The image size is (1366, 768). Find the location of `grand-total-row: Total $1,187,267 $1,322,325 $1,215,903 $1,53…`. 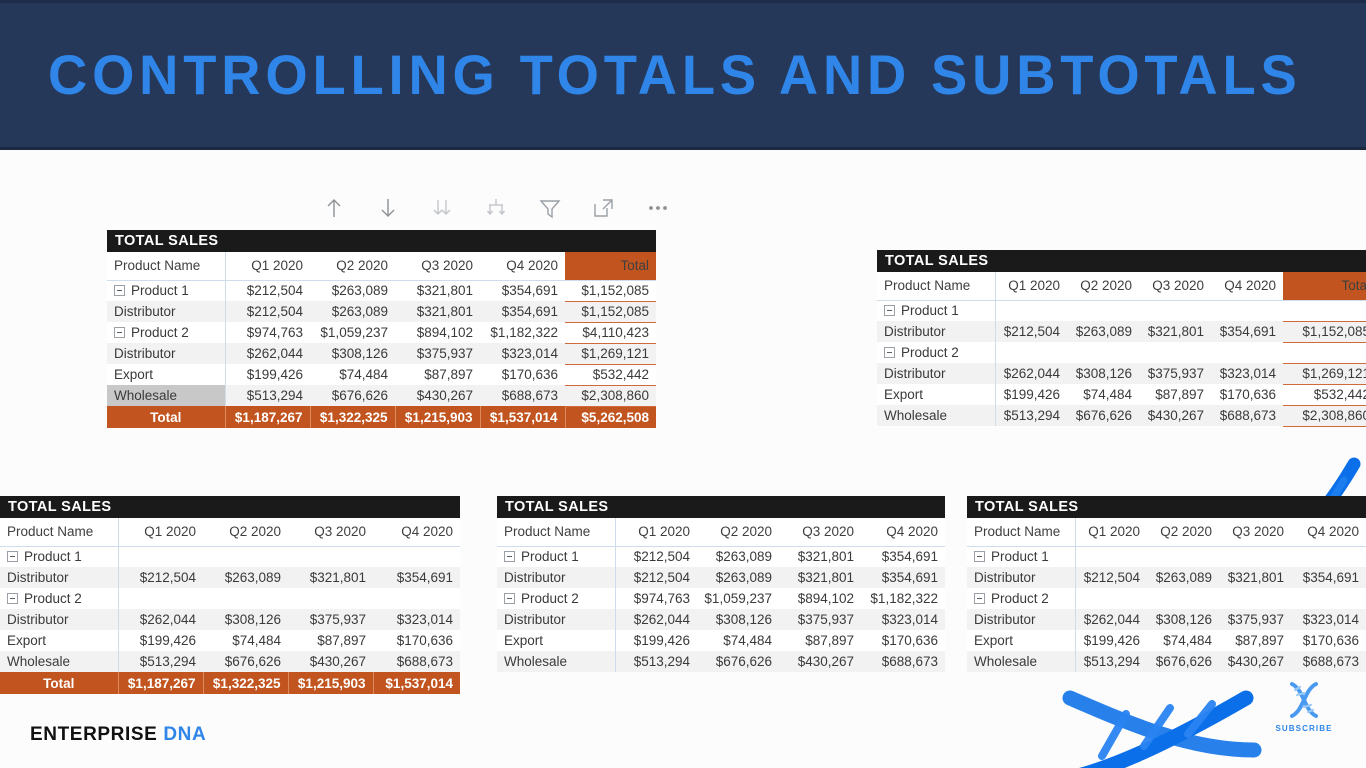

grand-total-row: Total $1,187,267 $1,322,325 $1,215,903 $1,53… is located at coordinates (381, 417).